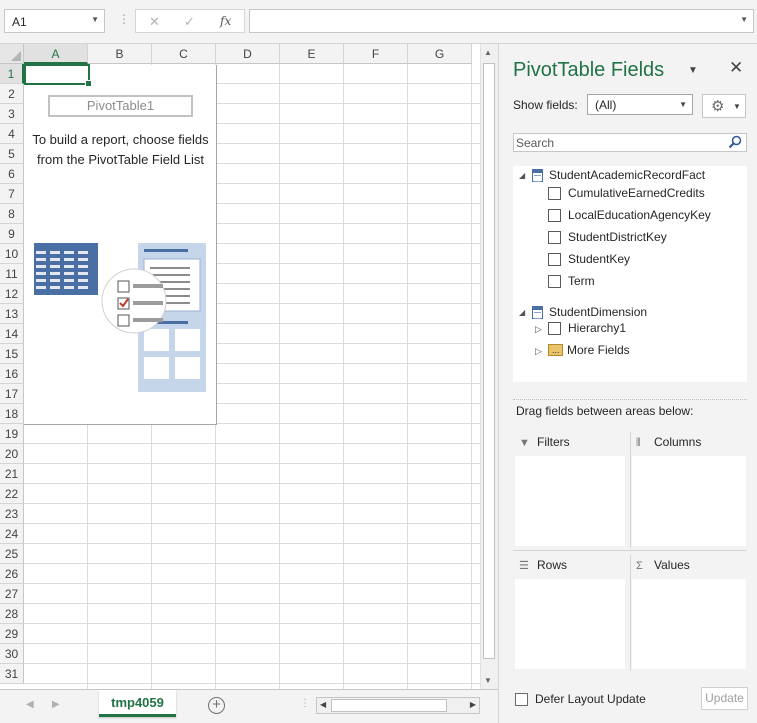  What do you see at coordinates (12, 274) in the screenshot?
I see `row-header-11: 11` at bounding box center [12, 274].